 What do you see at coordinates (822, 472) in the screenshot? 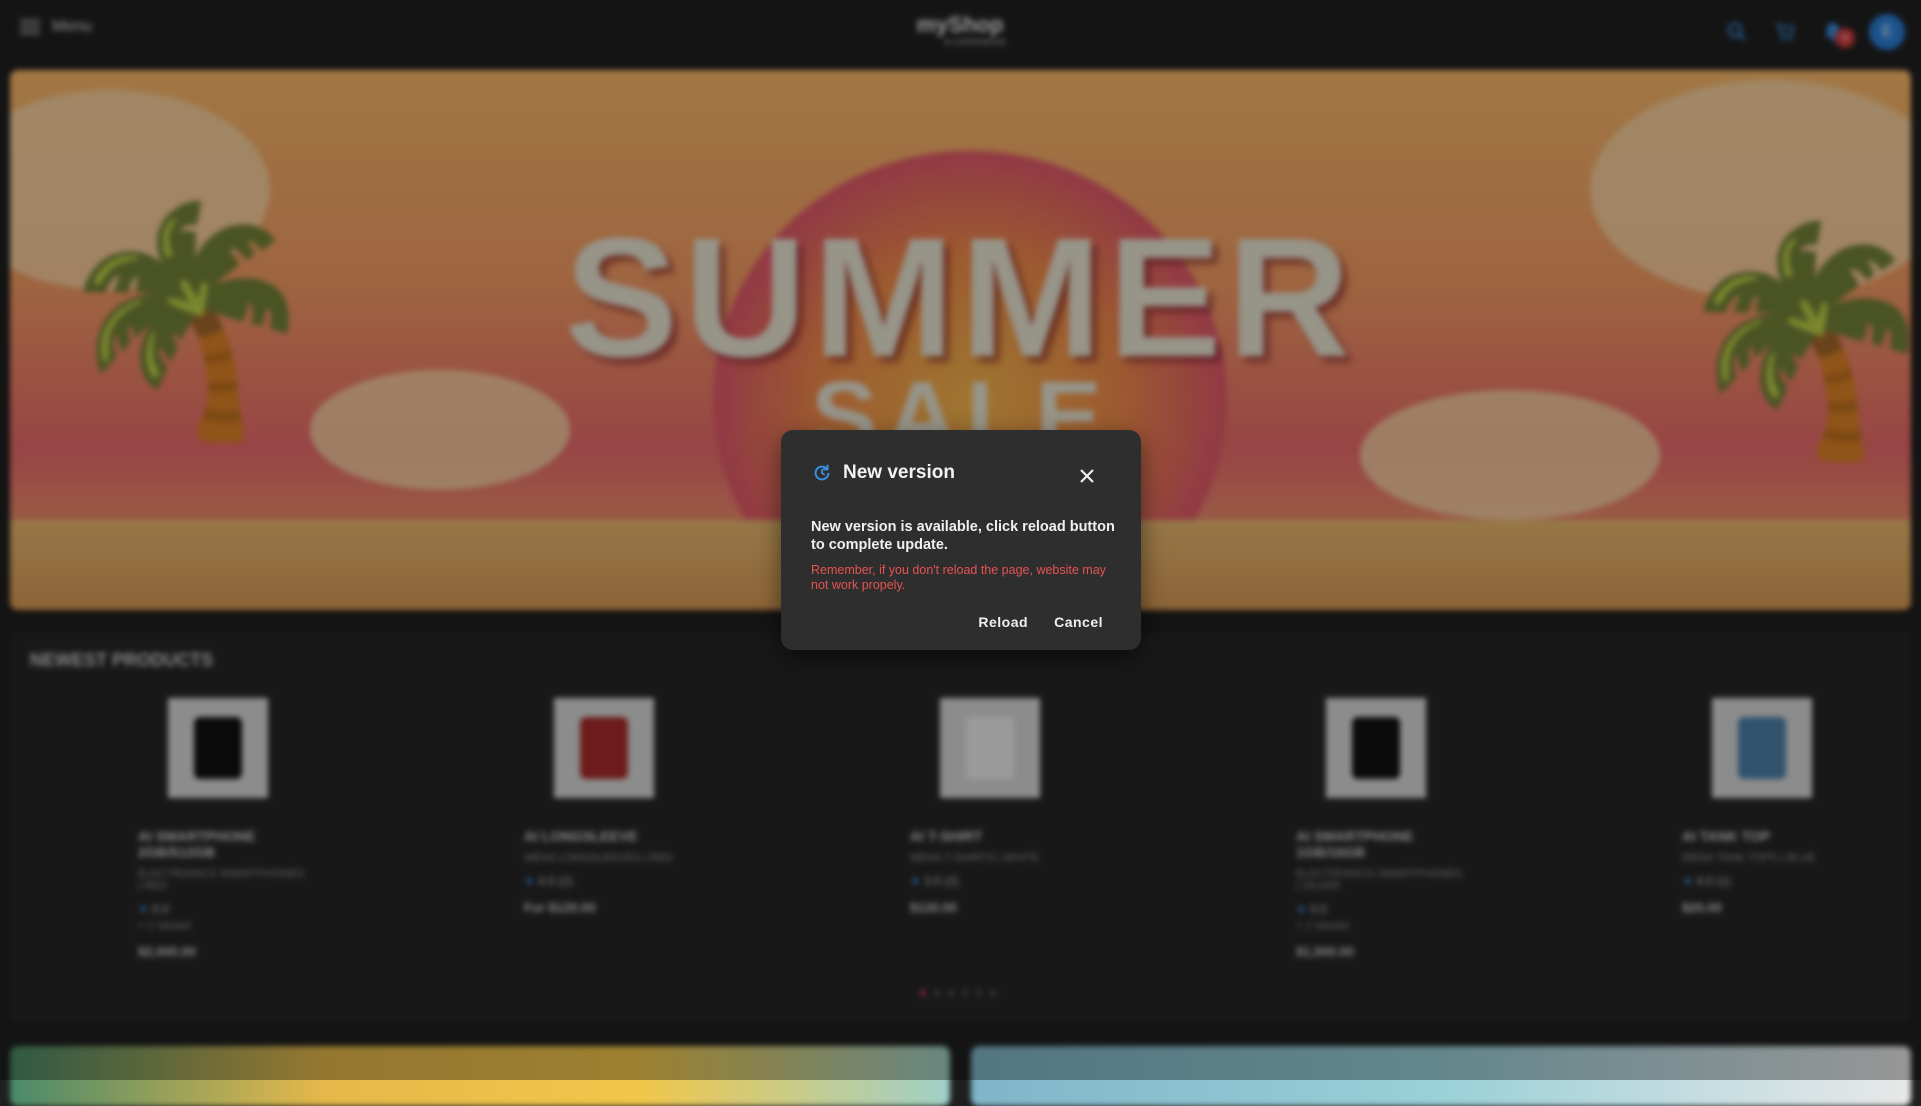
I see `refresh-icon` at bounding box center [822, 472].